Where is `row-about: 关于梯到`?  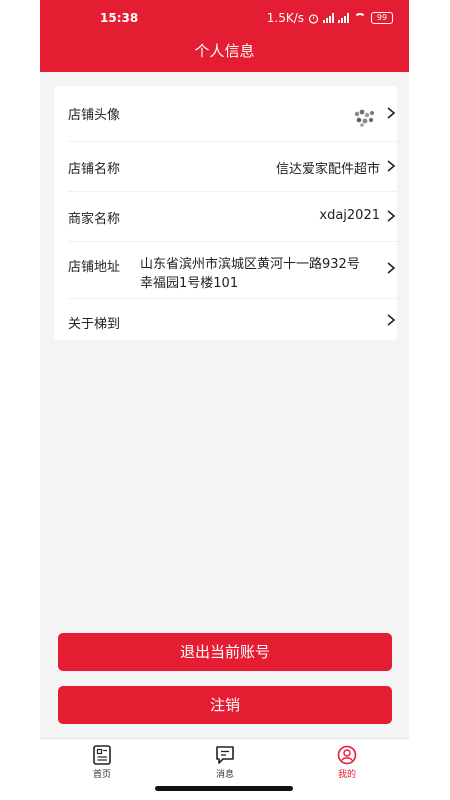 row-about: 关于梯到 is located at coordinates (233, 319).